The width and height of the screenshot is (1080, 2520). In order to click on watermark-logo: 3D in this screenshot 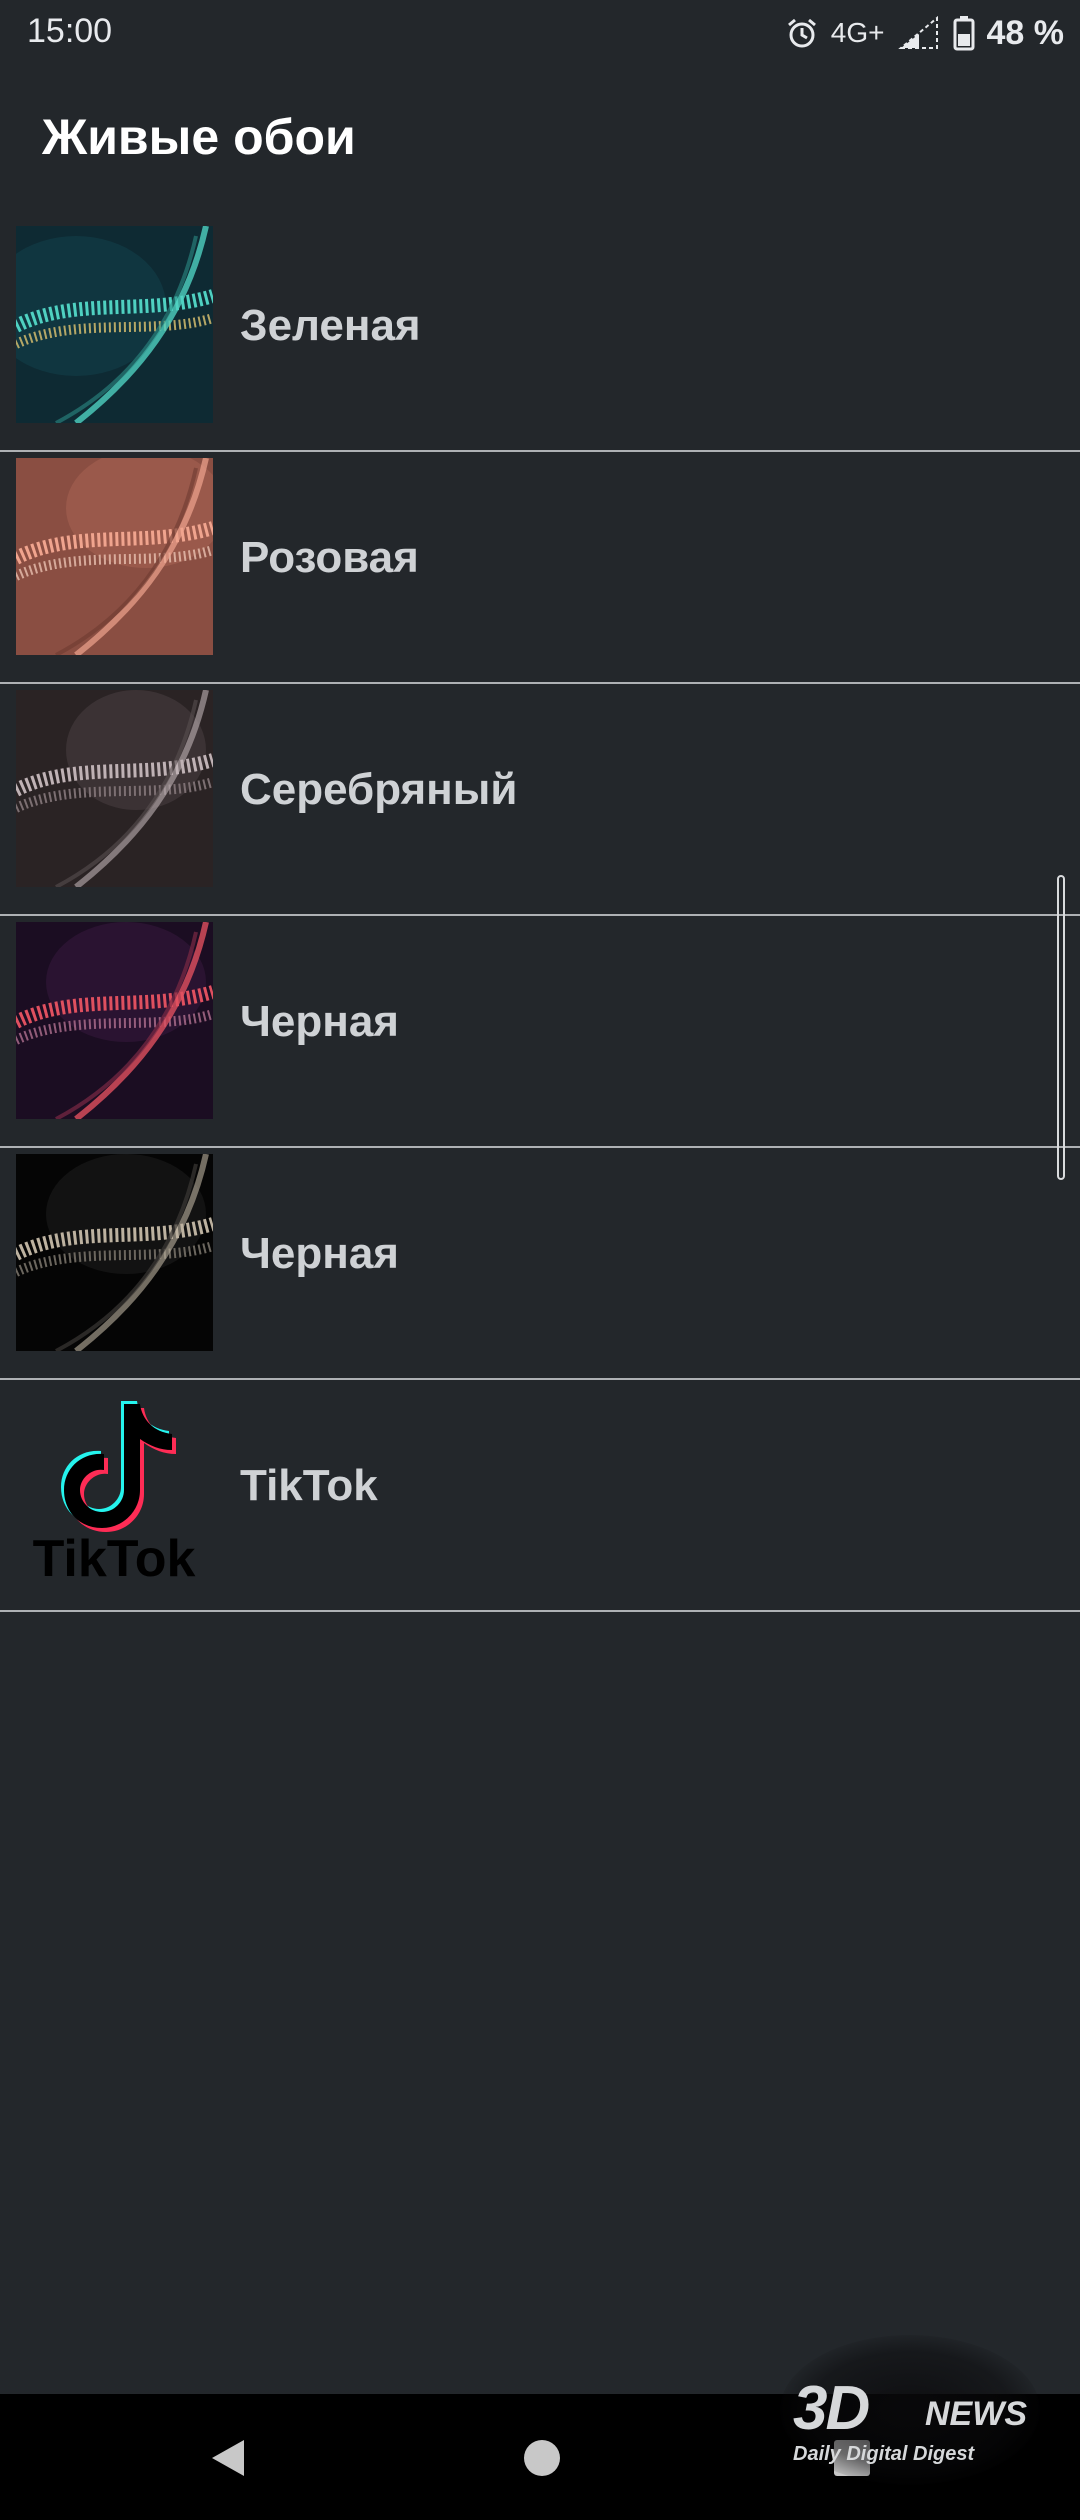, I will do `click(831, 2408)`.